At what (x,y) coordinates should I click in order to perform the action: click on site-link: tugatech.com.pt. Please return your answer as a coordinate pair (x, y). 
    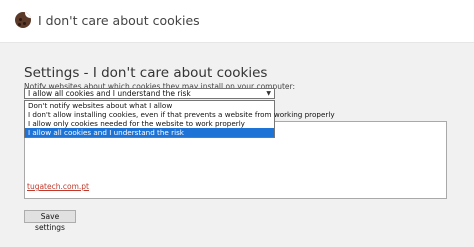
    Looking at the image, I should click on (58, 186).